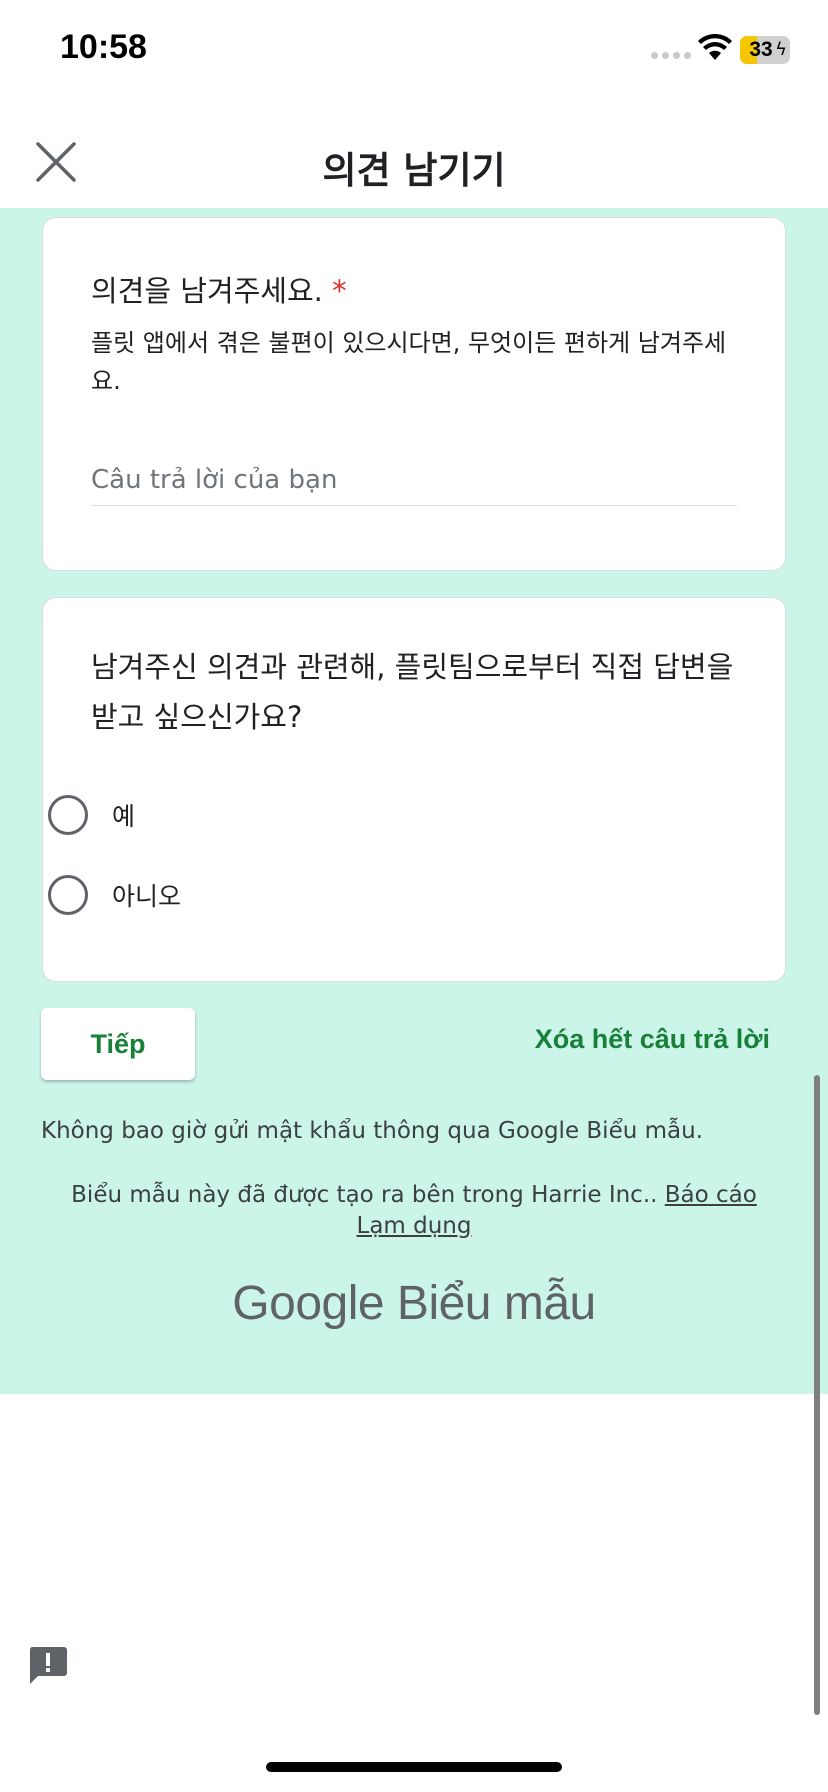  What do you see at coordinates (765, 50) in the screenshot?
I see `battery-icon: 33 ϟ` at bounding box center [765, 50].